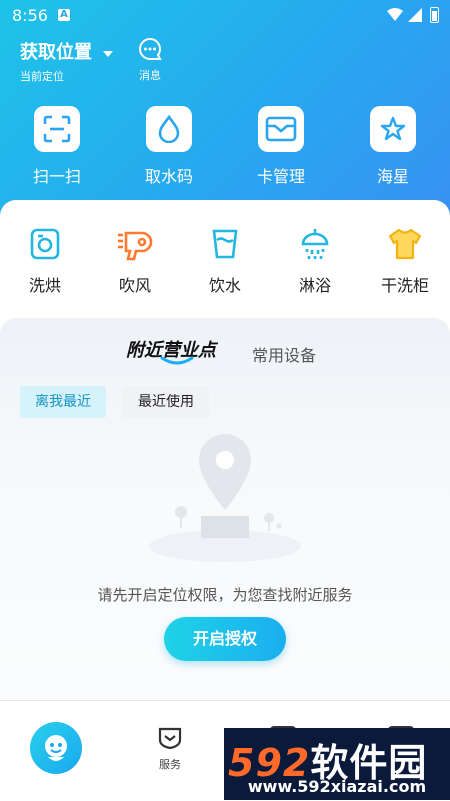  What do you see at coordinates (225, 16) in the screenshot?
I see `status-bar: 8:56 A` at bounding box center [225, 16].